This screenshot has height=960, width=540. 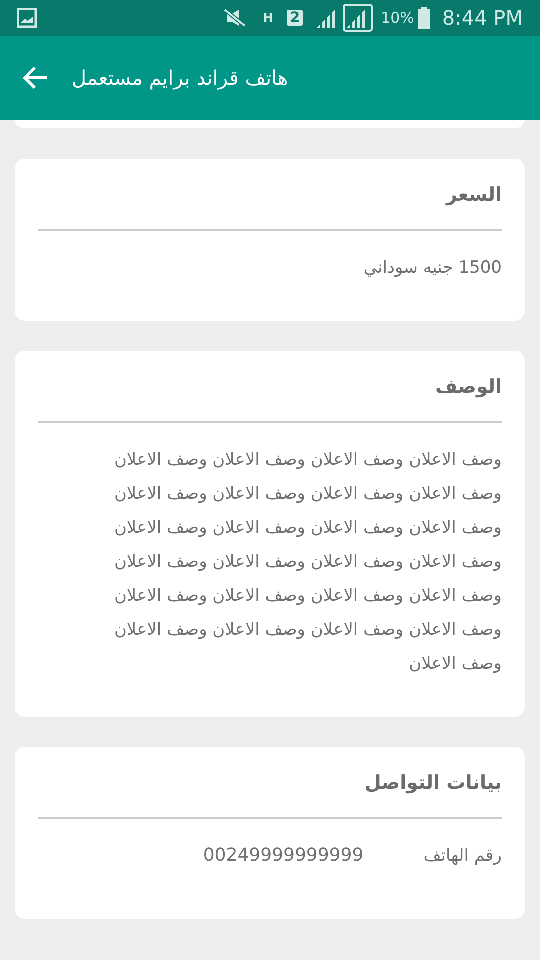 What do you see at coordinates (424, 18) in the screenshot?
I see `battery-icon` at bounding box center [424, 18].